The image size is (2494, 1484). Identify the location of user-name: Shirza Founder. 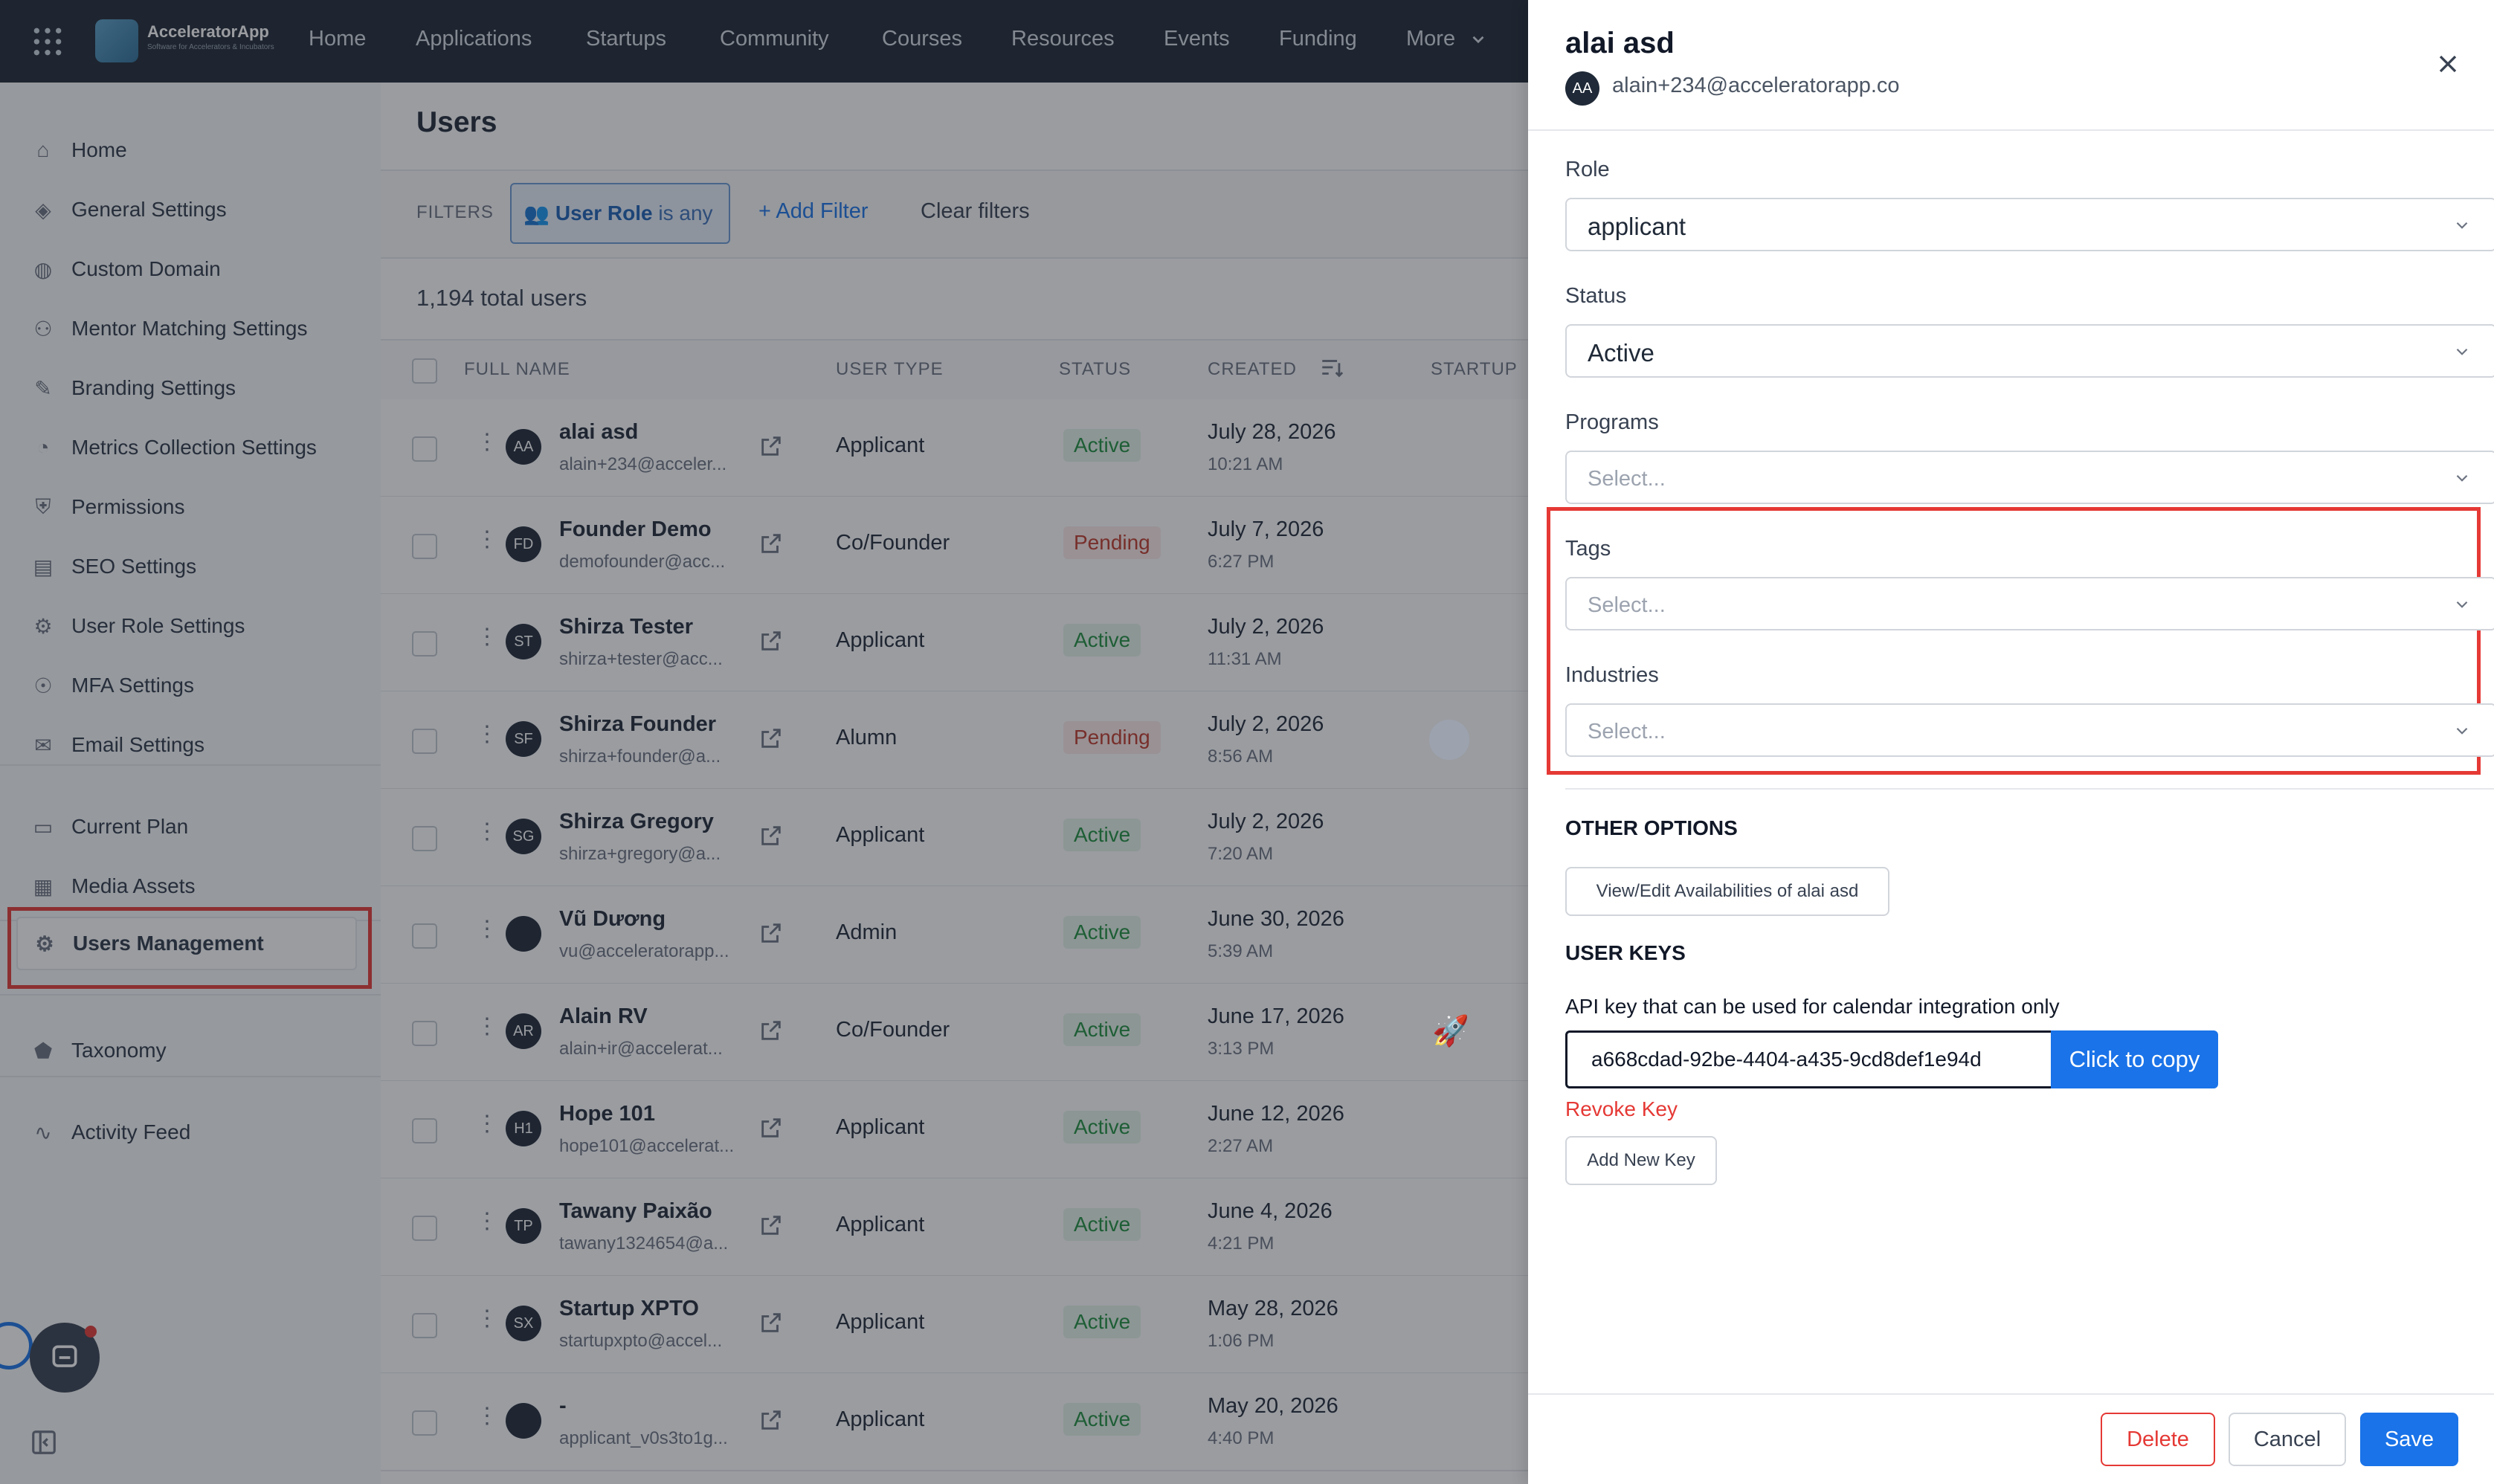
(637, 724).